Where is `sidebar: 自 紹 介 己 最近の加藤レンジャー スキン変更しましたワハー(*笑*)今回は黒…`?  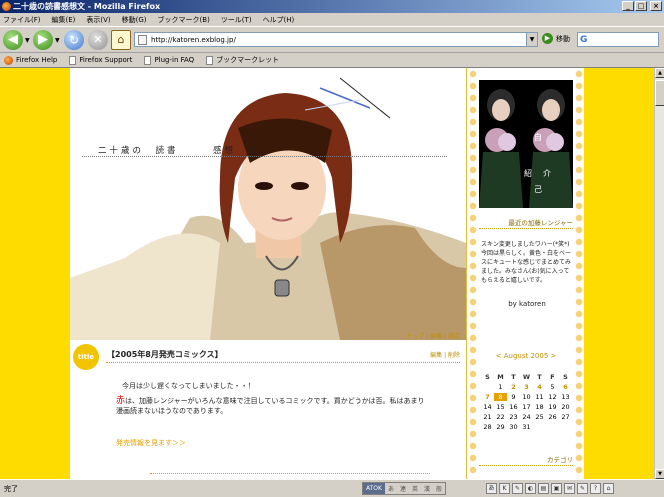 sidebar: 自 紹 介 己 最近の加藤レンジャー スキン変更しましたワハー(*笑*)今回は黒… is located at coordinates (525, 273).